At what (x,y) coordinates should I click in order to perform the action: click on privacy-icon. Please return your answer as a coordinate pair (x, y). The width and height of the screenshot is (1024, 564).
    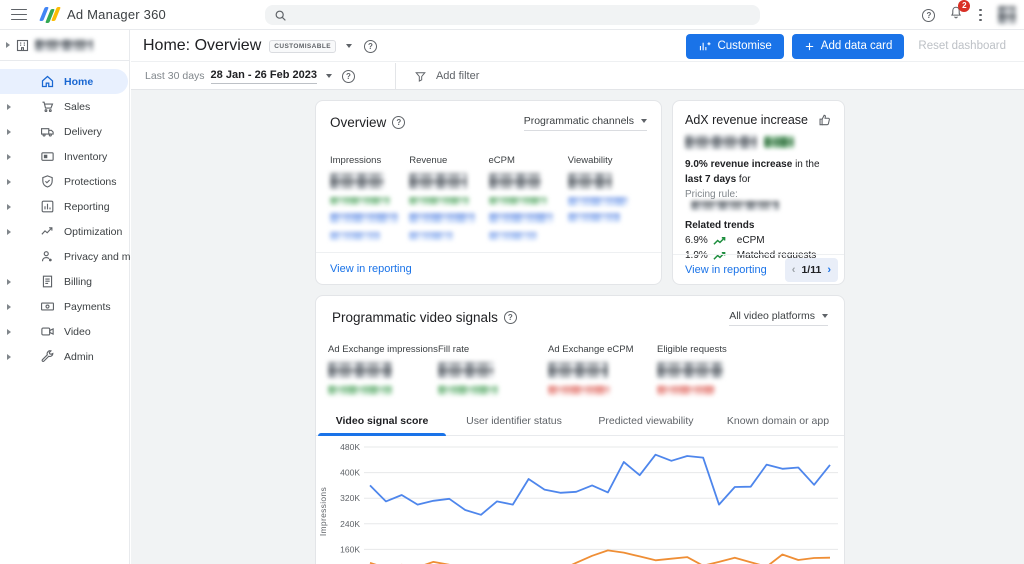
    Looking at the image, I should click on (47, 256).